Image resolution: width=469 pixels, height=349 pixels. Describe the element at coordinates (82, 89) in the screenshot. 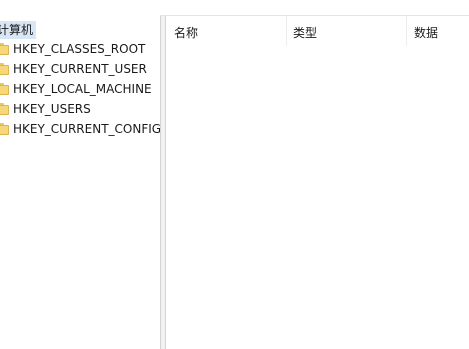

I see `tree-item-label: HKEY_LOCAL_MACHINE` at that location.